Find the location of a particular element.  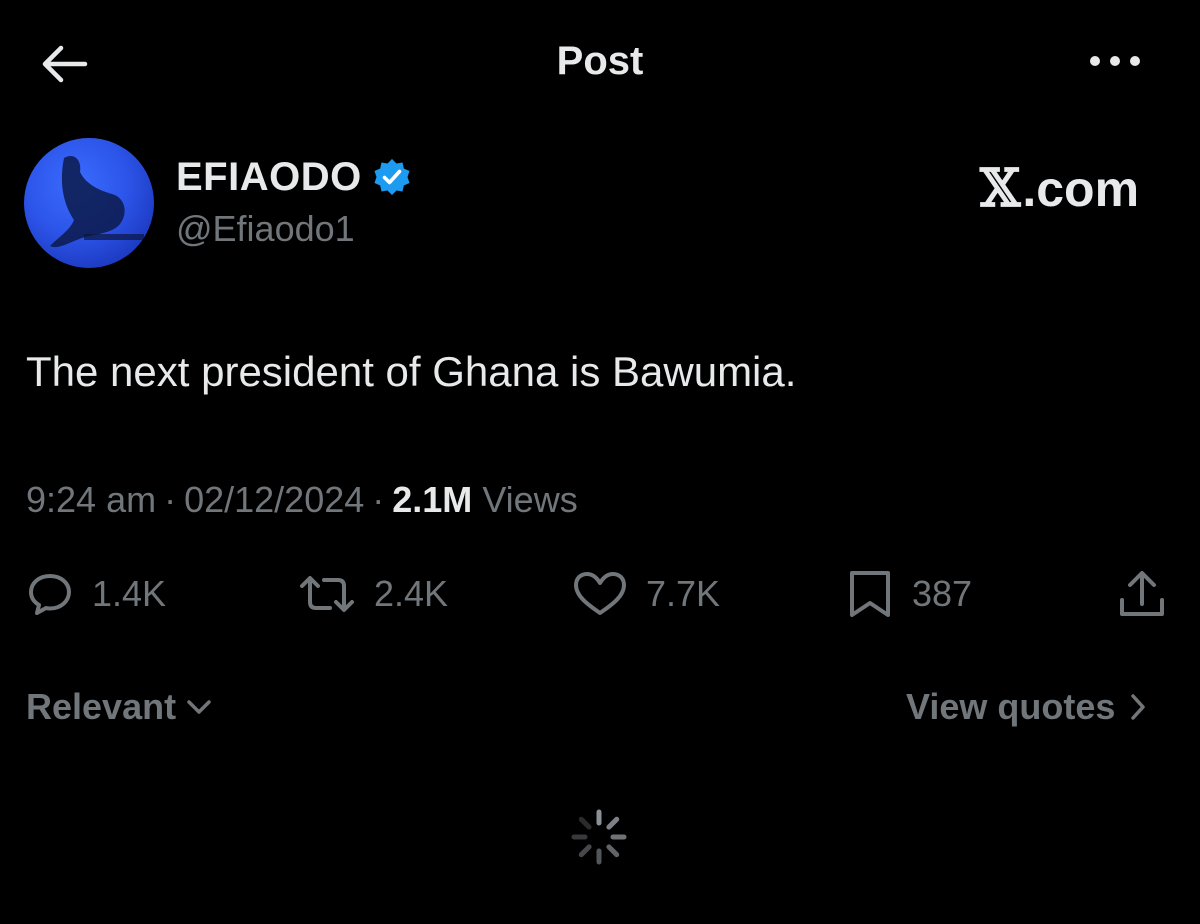

share-icon is located at coordinates (1142, 593).